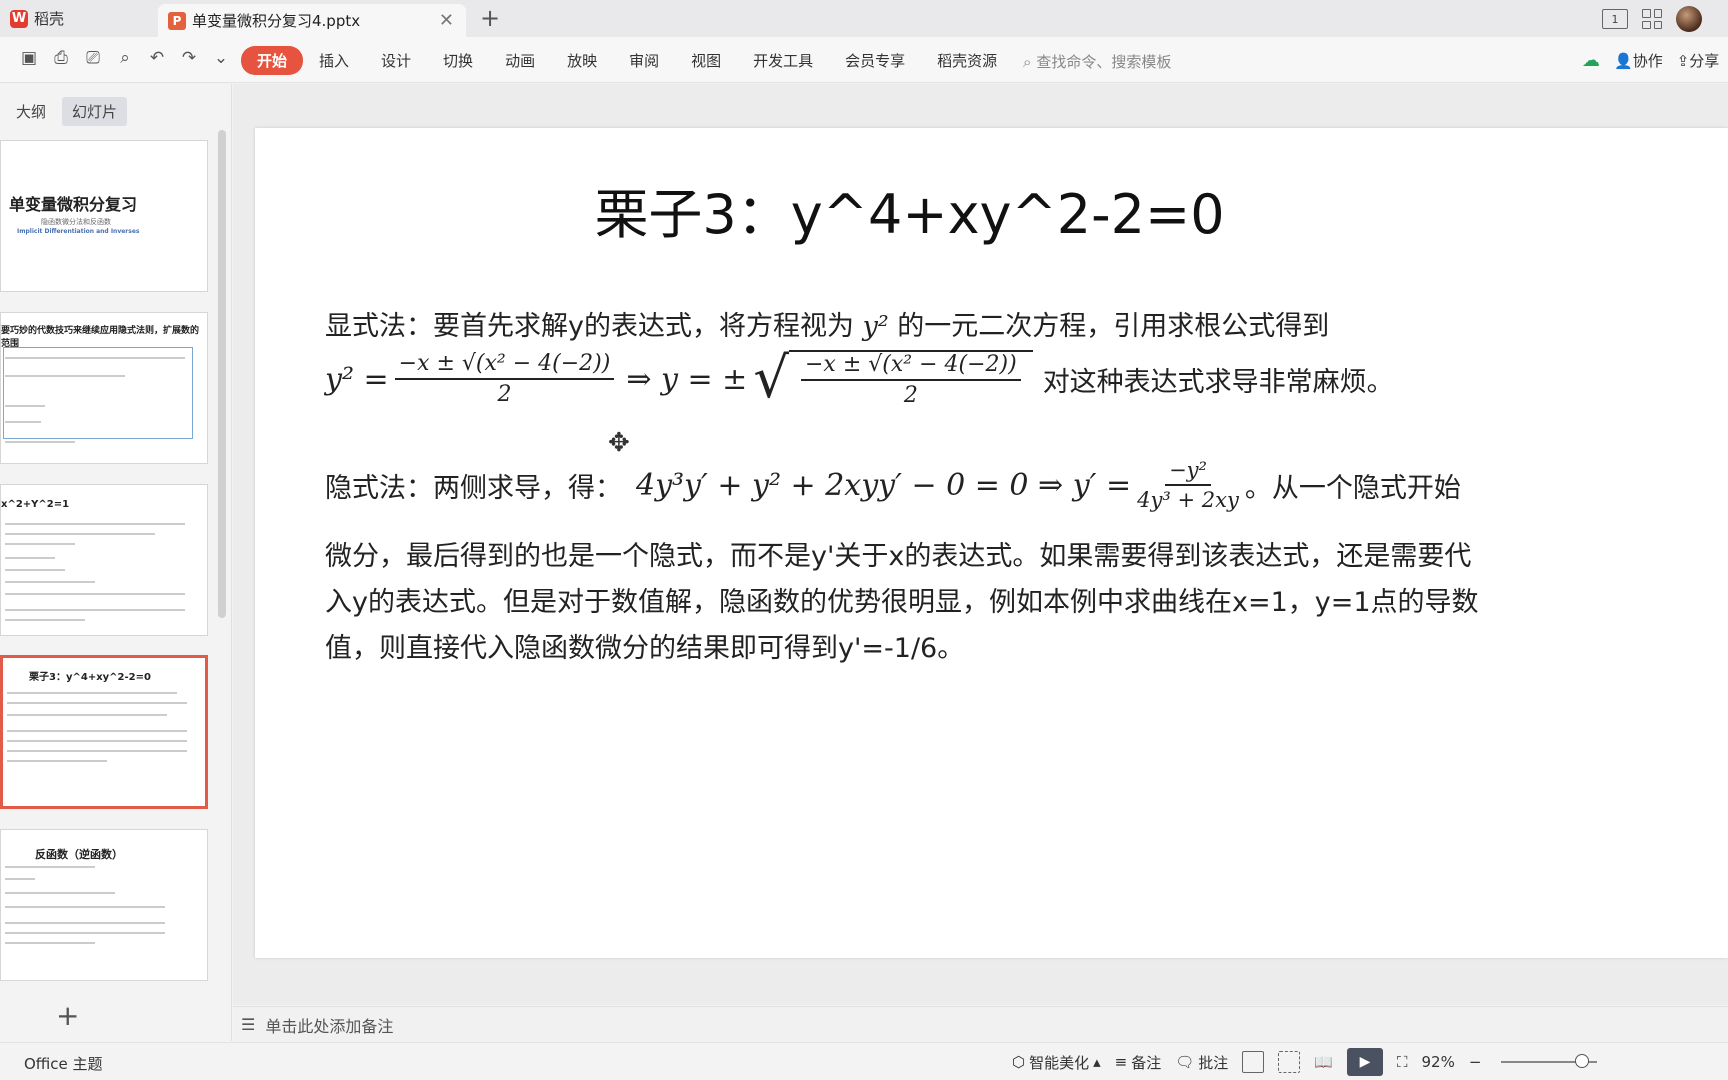  What do you see at coordinates (1185, 1062) in the screenshot?
I see `comment-icon: 🗨` at bounding box center [1185, 1062].